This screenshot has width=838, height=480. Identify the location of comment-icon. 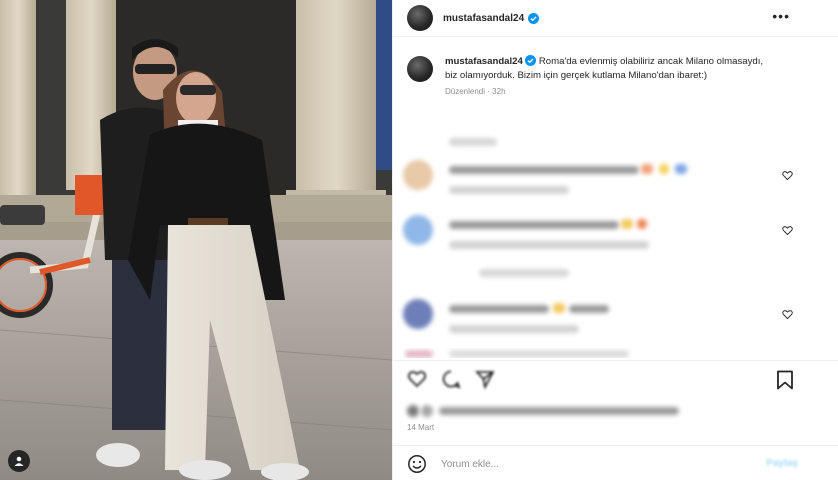
(451, 379).